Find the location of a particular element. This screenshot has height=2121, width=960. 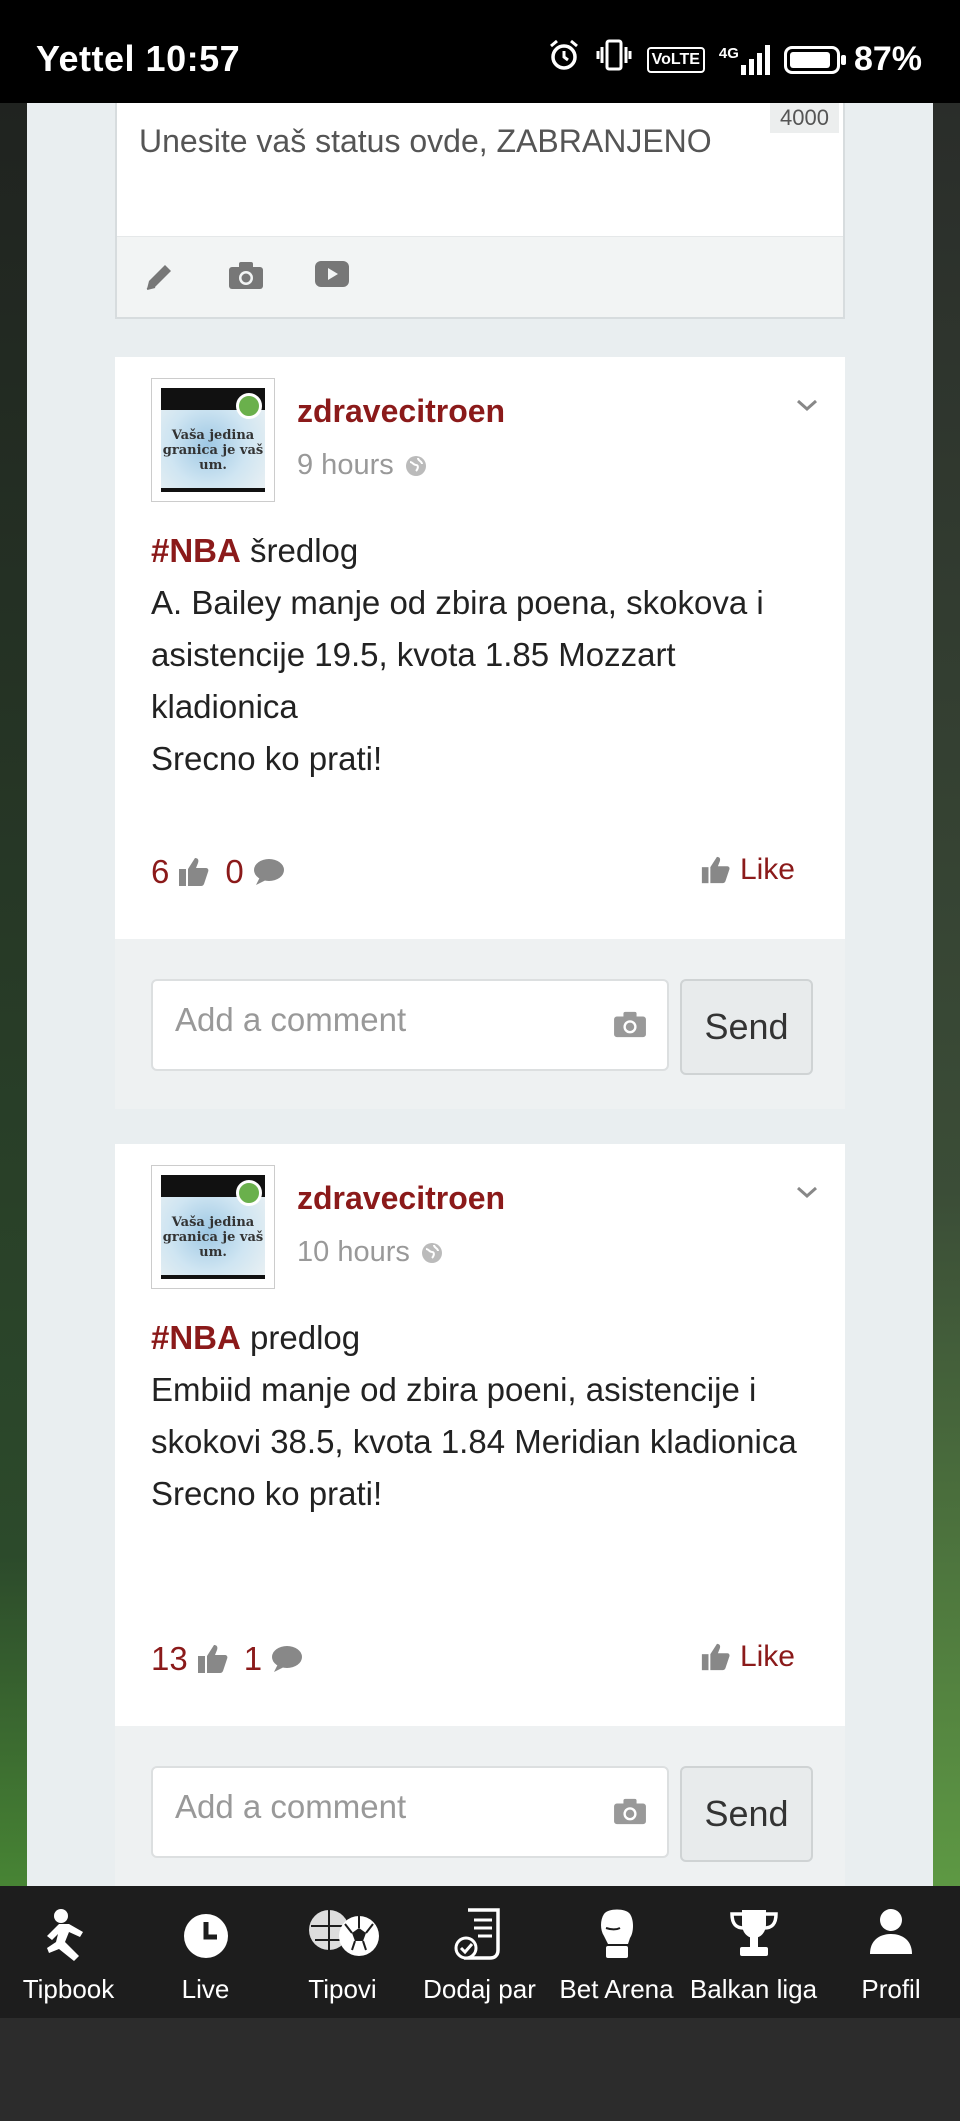

pencil-icon is located at coordinates (161, 277).